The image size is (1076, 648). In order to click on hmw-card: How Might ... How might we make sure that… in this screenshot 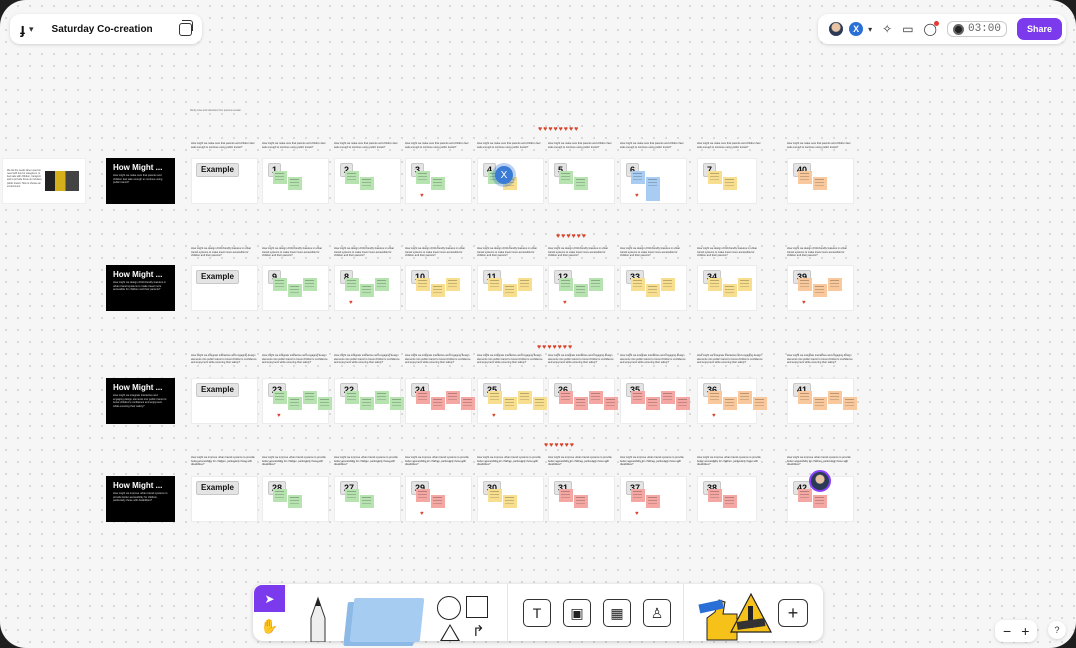, I will do `click(140, 181)`.